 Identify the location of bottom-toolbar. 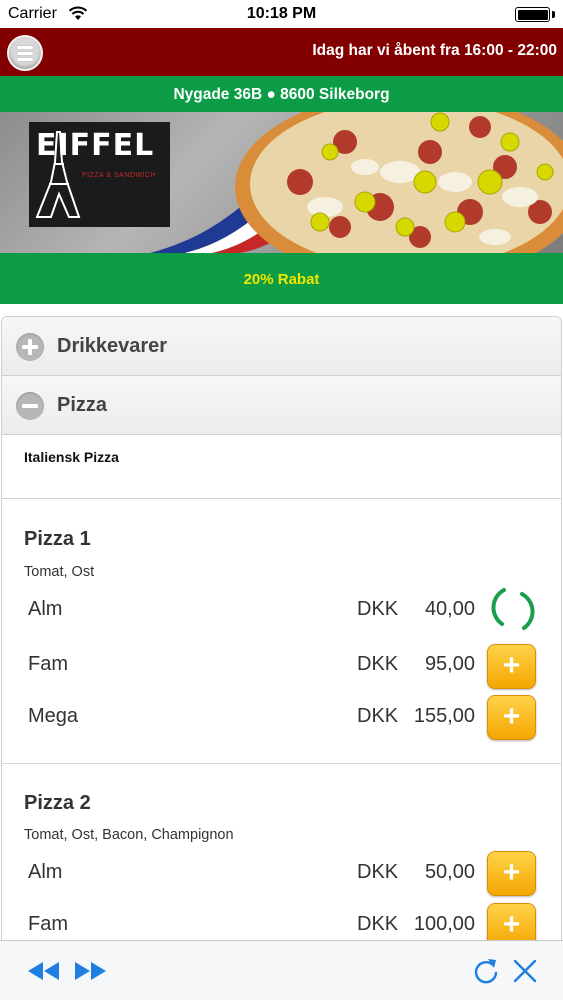
(281, 970).